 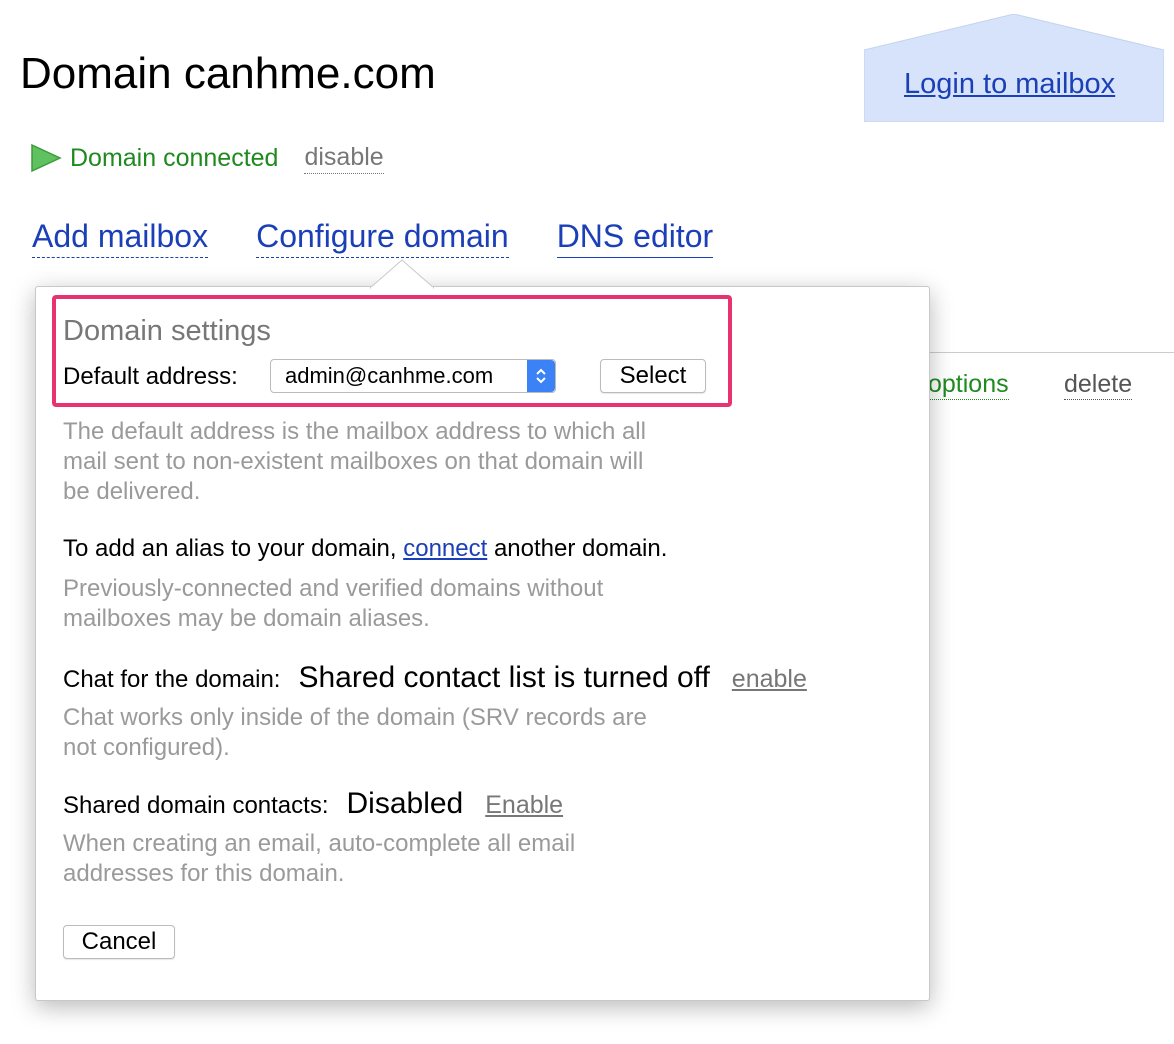 I want to click on alias-prefix: To add an alias to your domain,, so click(x=230, y=548).